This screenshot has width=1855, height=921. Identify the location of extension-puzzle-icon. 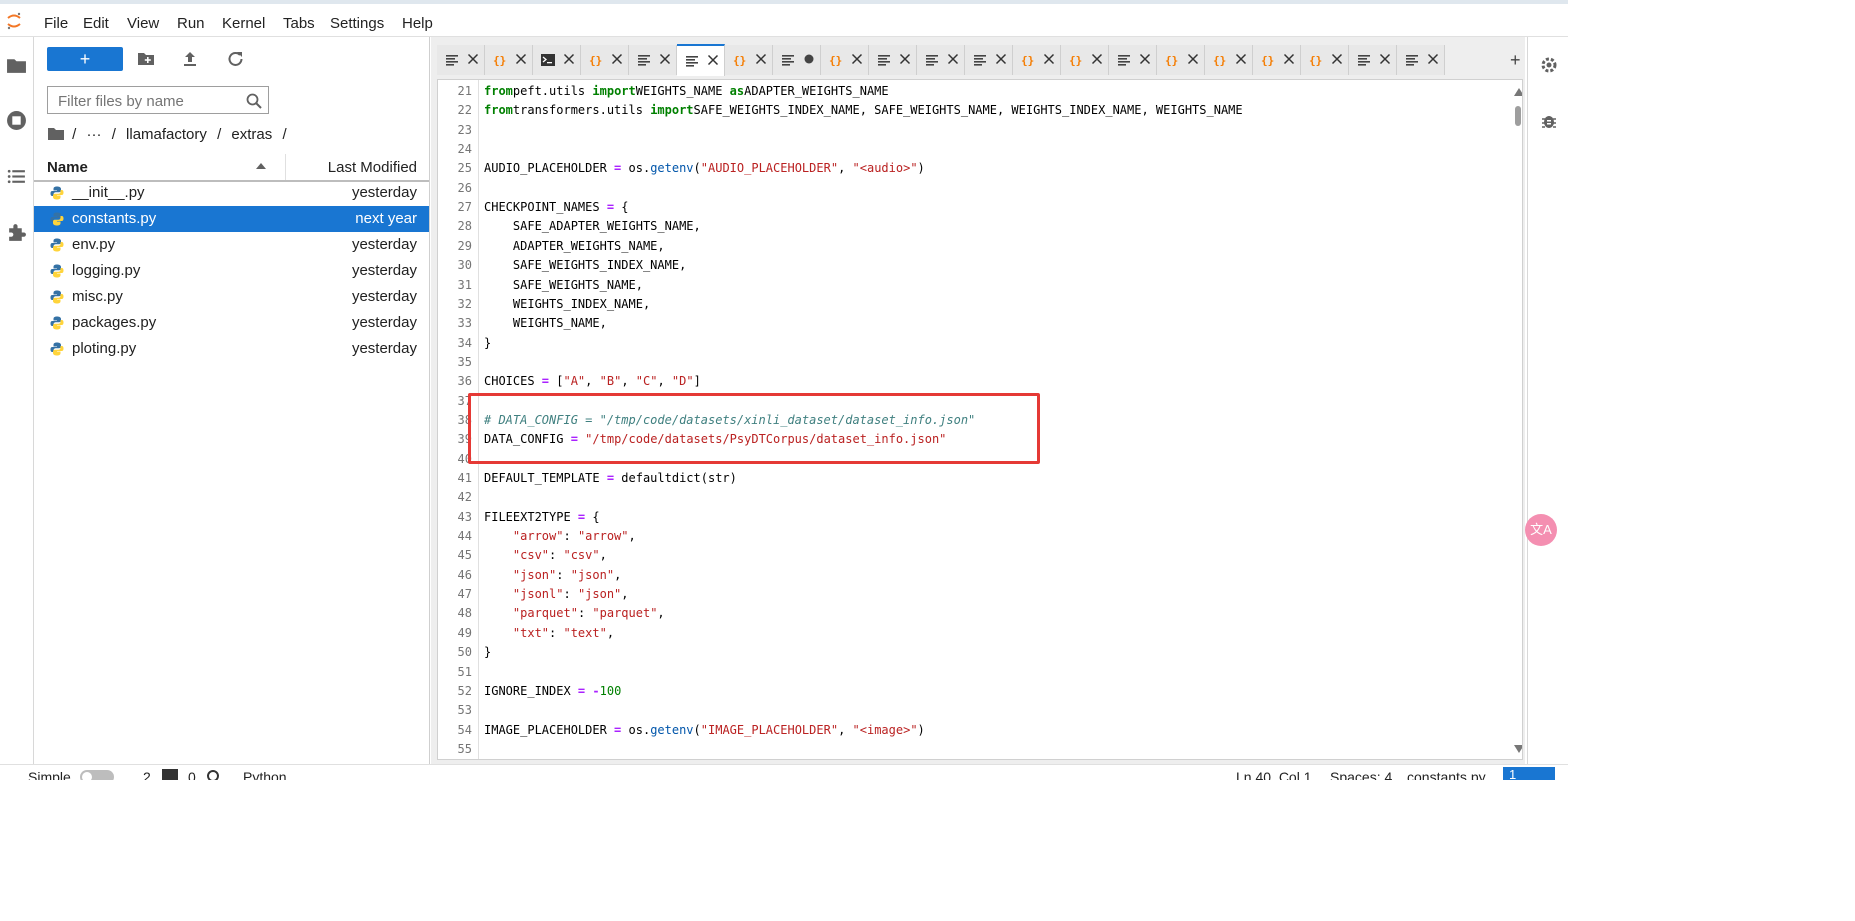
(16, 232).